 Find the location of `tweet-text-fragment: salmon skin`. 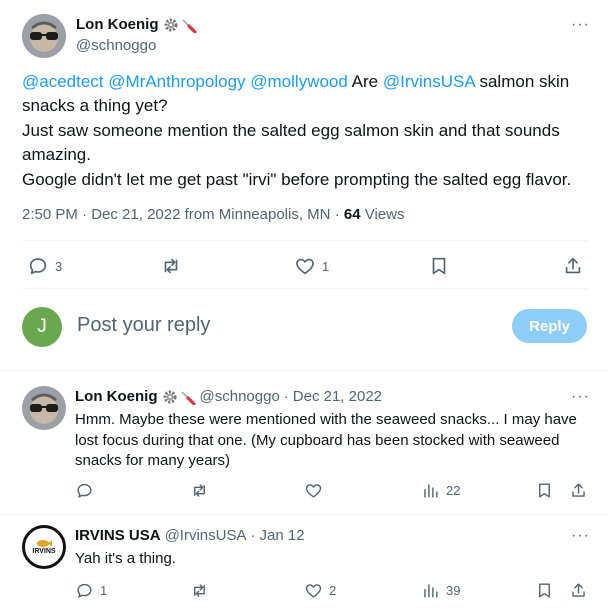

tweet-text-fragment: salmon skin is located at coordinates (524, 81).